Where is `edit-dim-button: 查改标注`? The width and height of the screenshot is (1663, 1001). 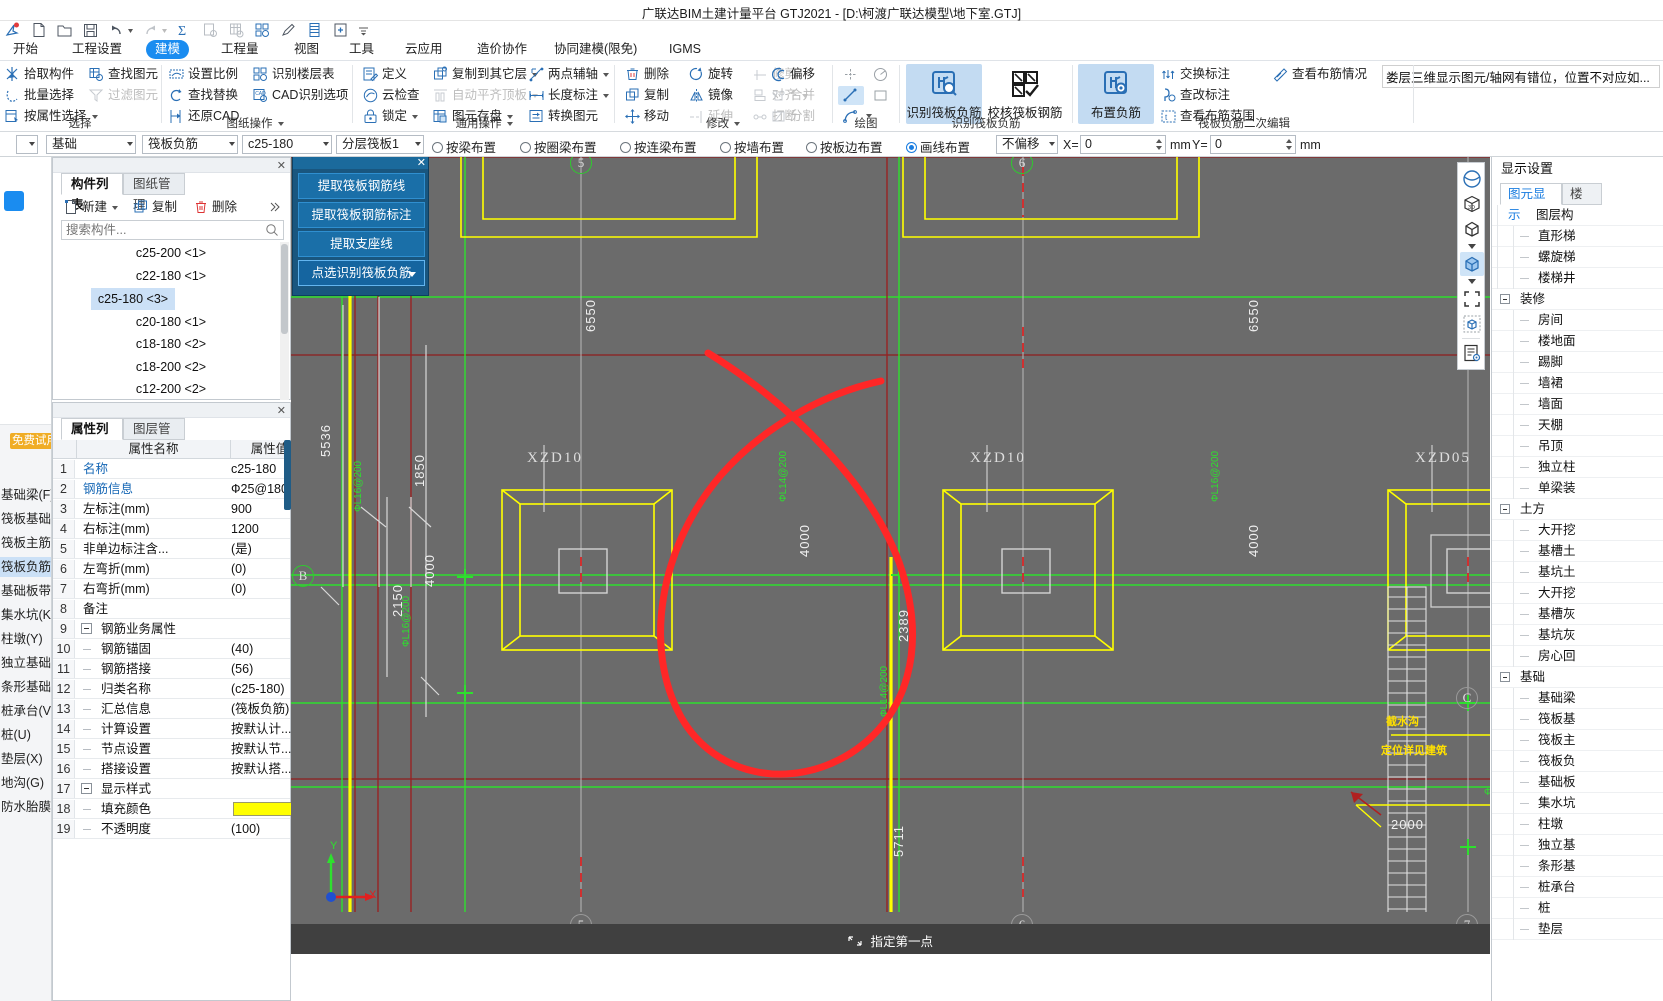 edit-dim-button: 查改标注 is located at coordinates (1195, 95).